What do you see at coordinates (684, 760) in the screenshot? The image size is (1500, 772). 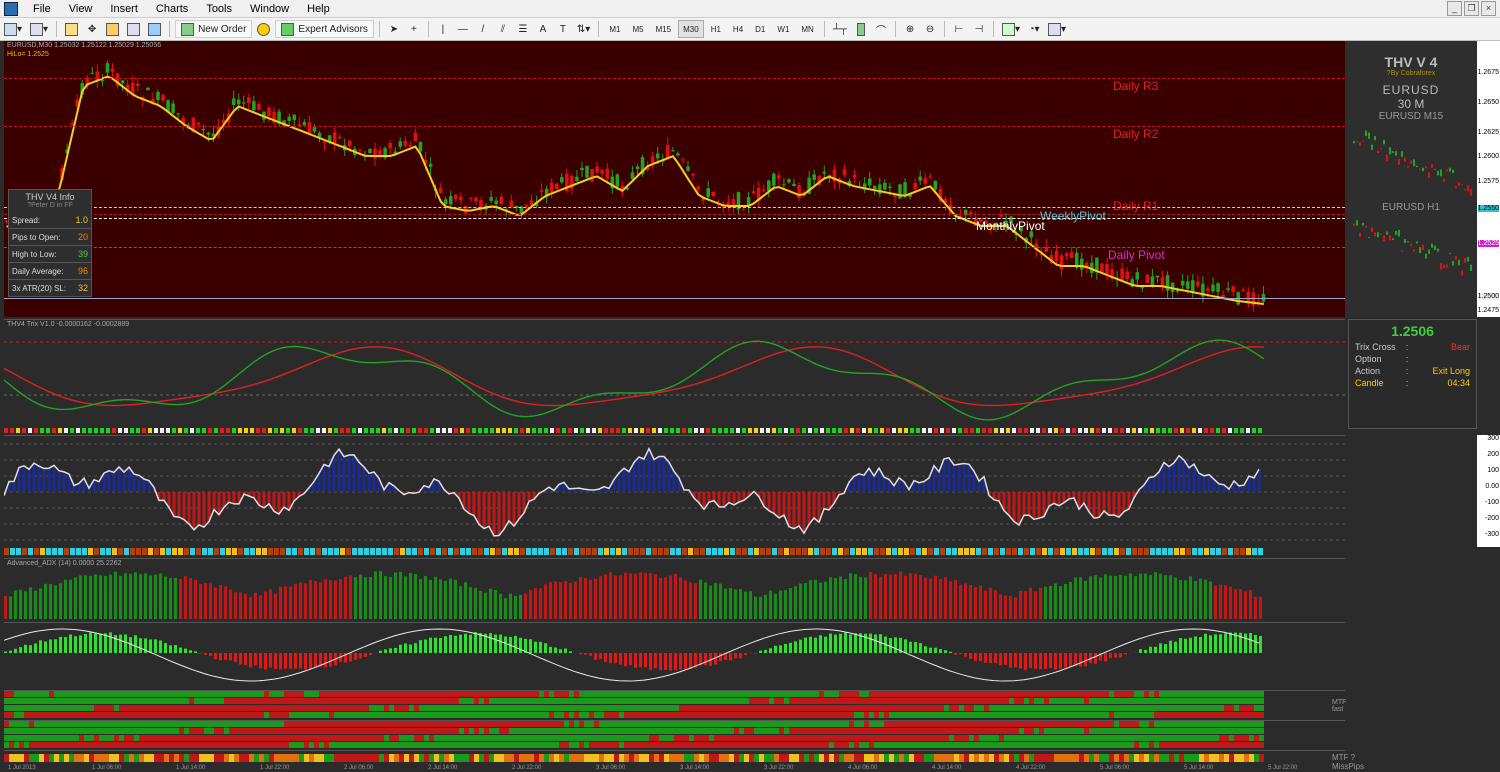 I see `mtf-pane-3: MTF ?MissPips` at bounding box center [684, 760].